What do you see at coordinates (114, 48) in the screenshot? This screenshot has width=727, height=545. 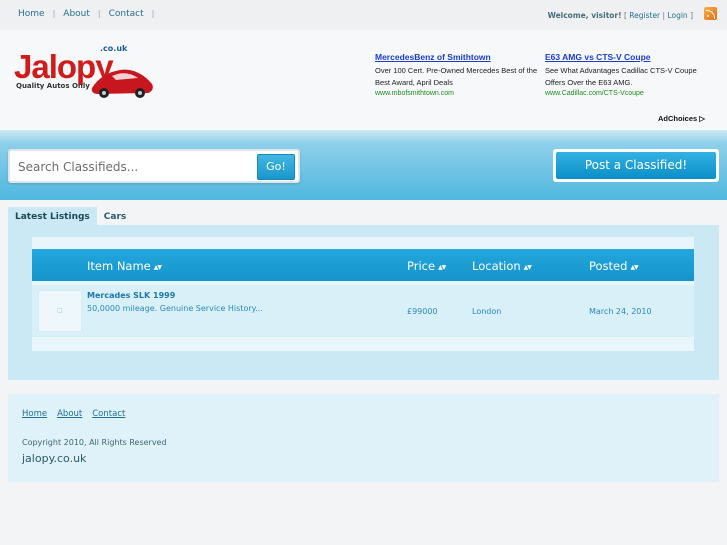 I see `logo-couk: .co.uk` at bounding box center [114, 48].